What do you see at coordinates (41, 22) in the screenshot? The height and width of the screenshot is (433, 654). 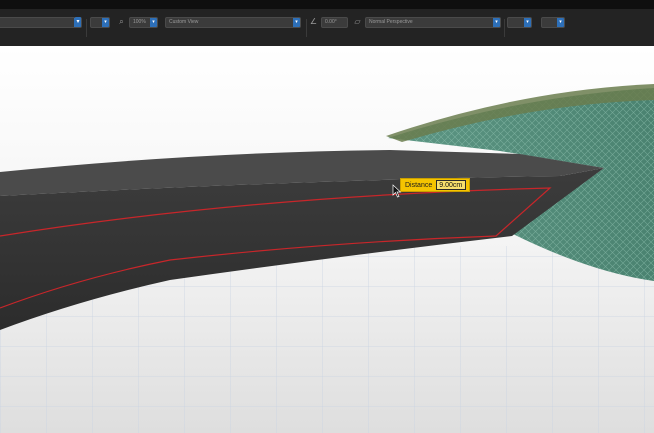 I see `layer-dropdown: ▾` at bounding box center [41, 22].